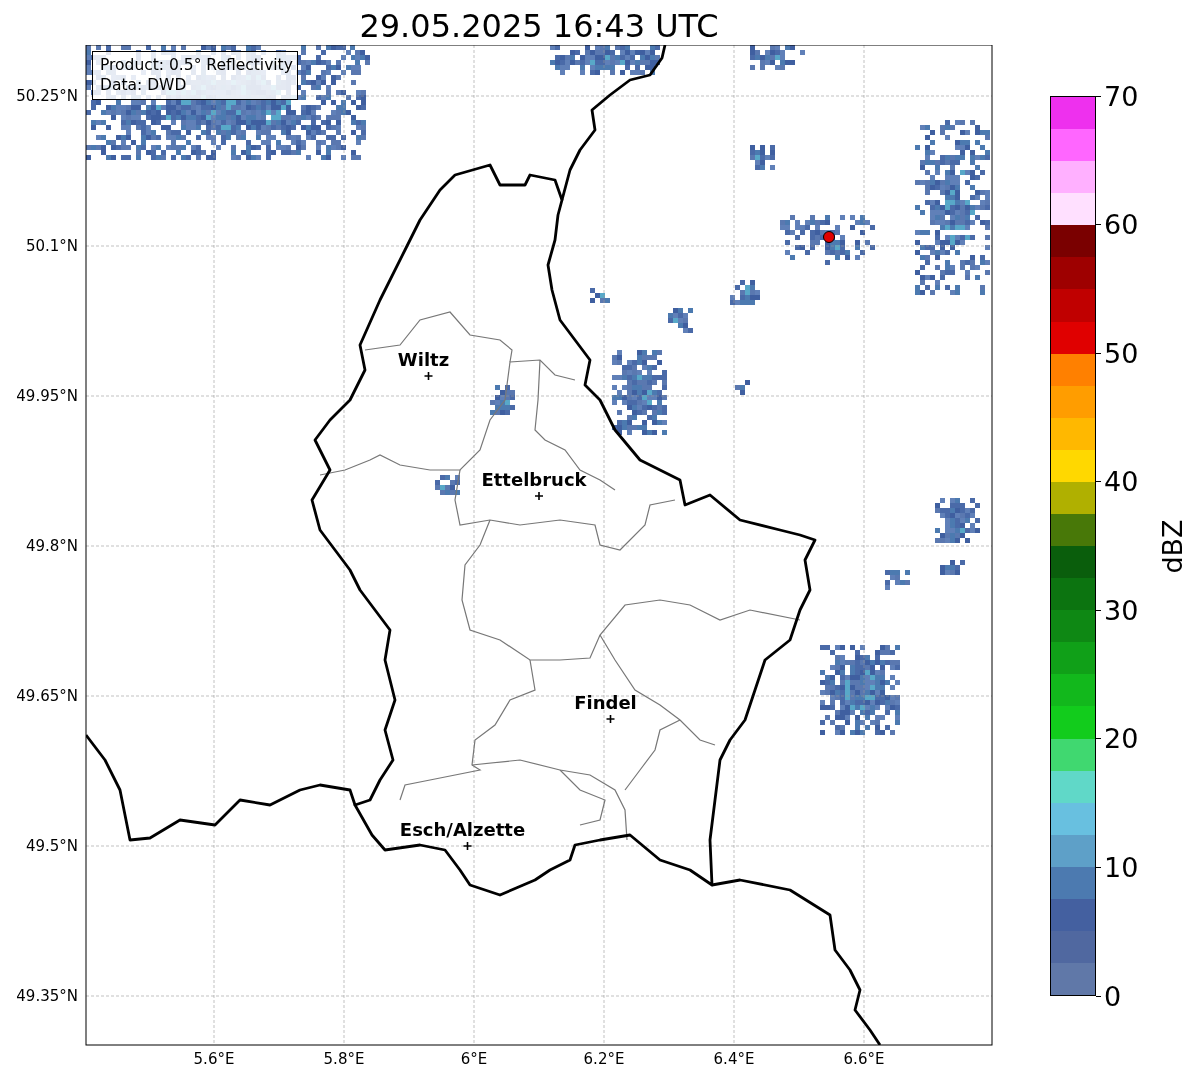  What do you see at coordinates (214, 1059) in the screenshot?
I see `longitude-label: 5.6°E` at bounding box center [214, 1059].